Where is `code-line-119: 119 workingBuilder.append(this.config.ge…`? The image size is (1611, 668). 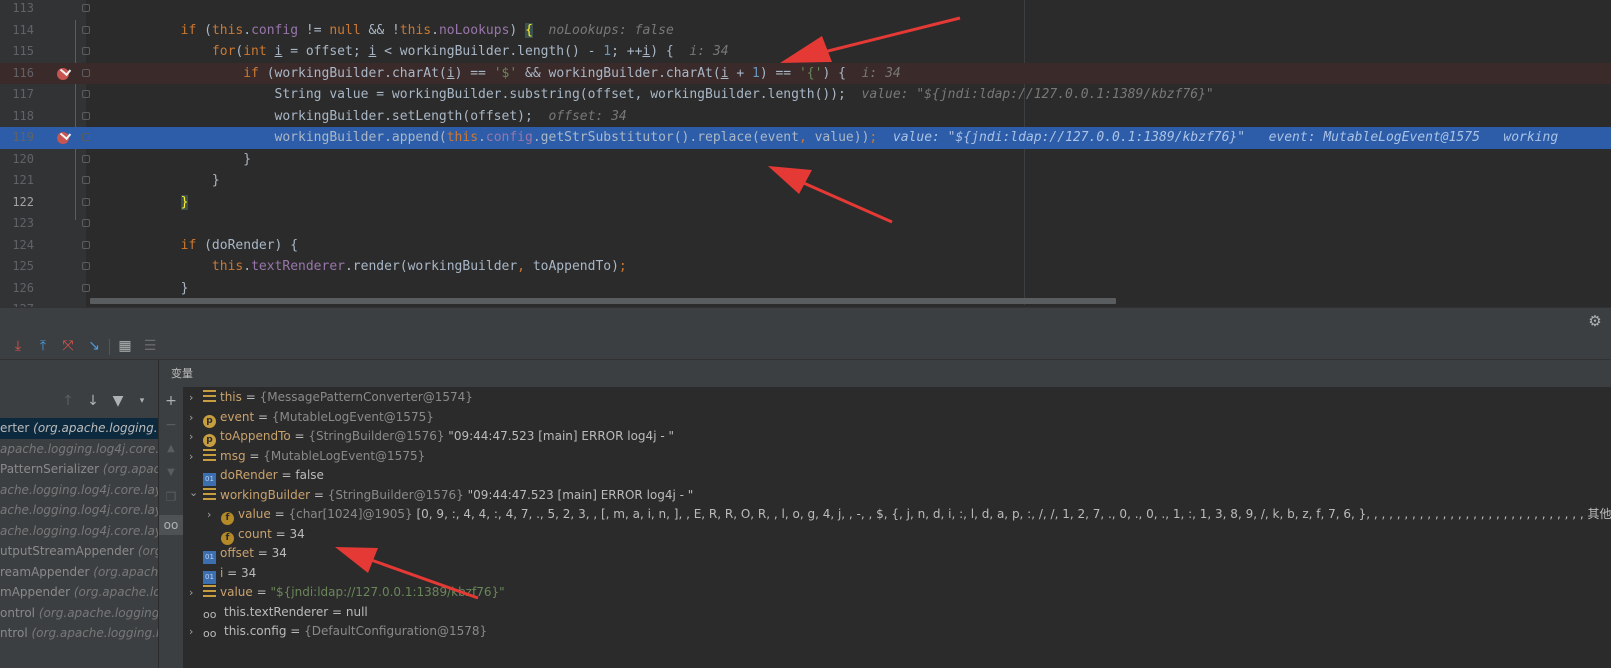
code-line-119: 119 workingBuilder.append(this.config.ge… is located at coordinates (805, 138).